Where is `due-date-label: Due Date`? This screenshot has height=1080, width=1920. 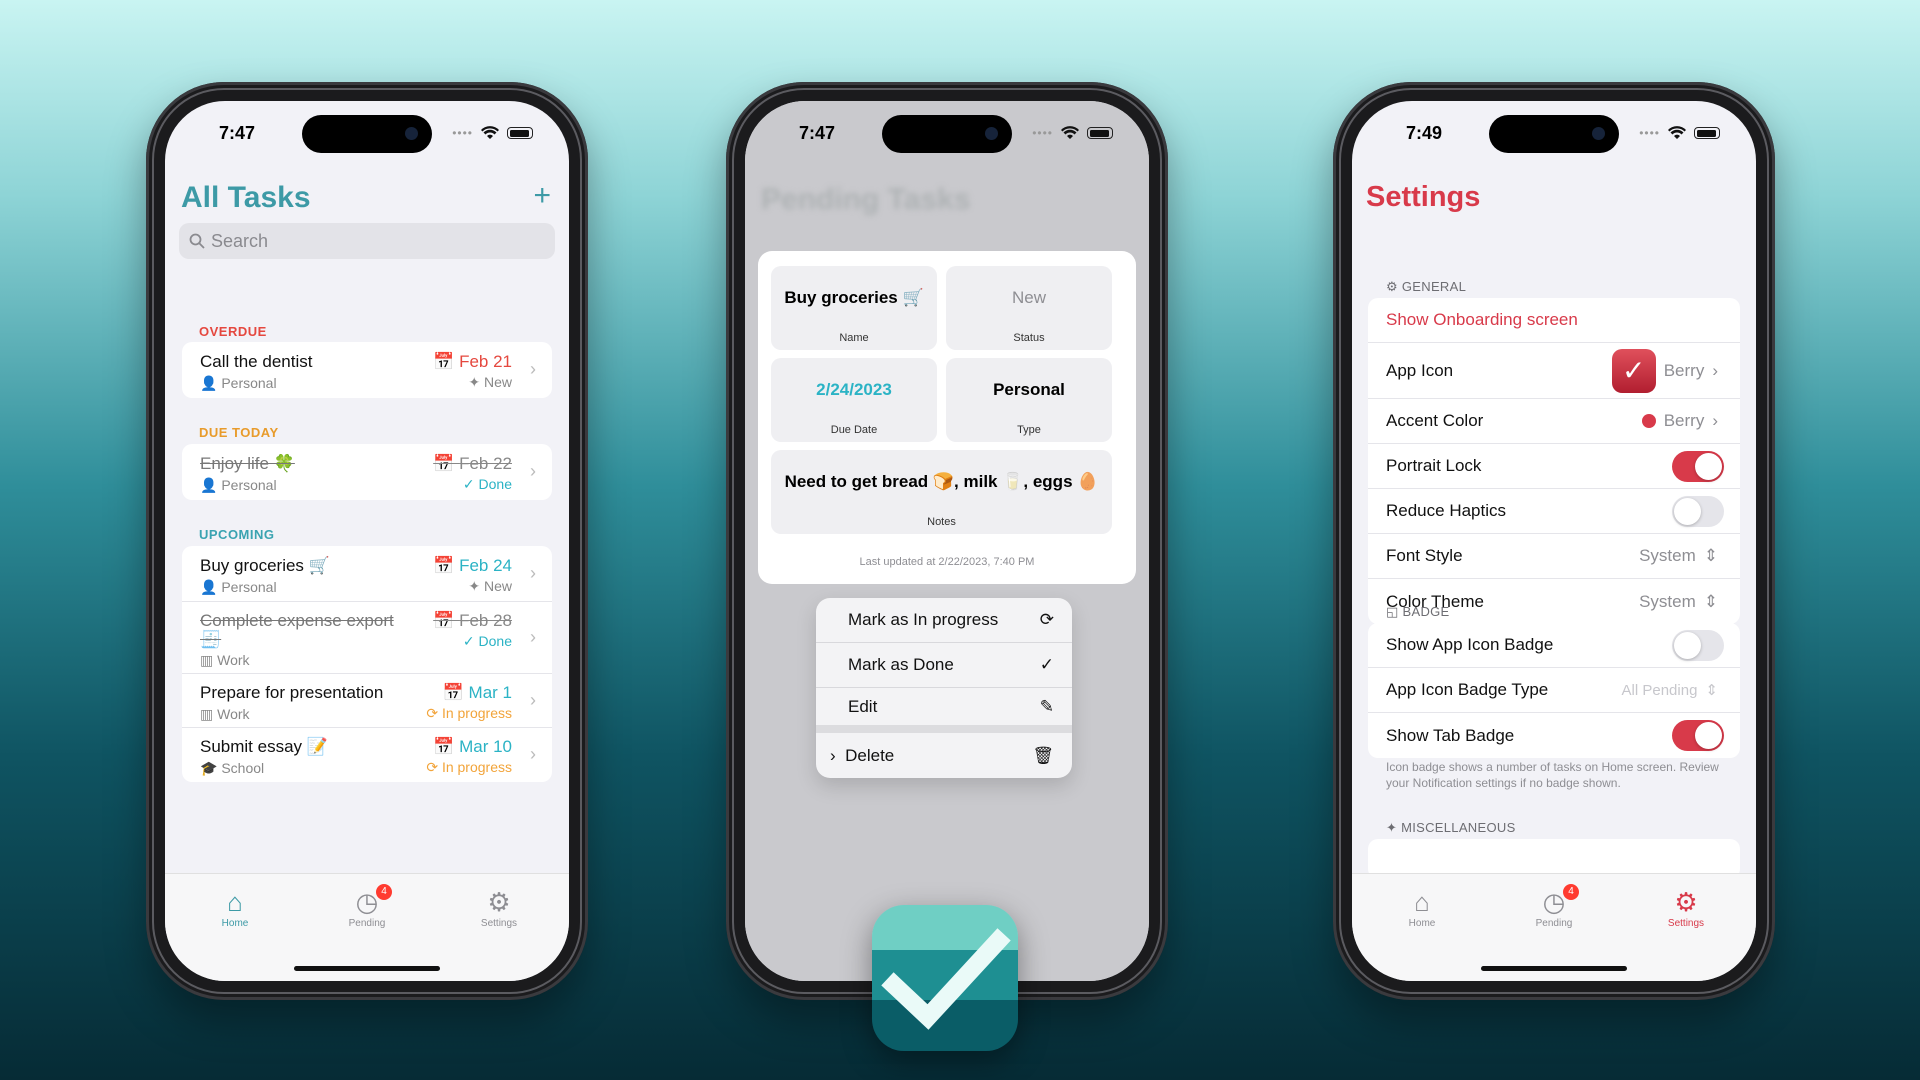
due-date-label: Due Date is located at coordinates (854, 430).